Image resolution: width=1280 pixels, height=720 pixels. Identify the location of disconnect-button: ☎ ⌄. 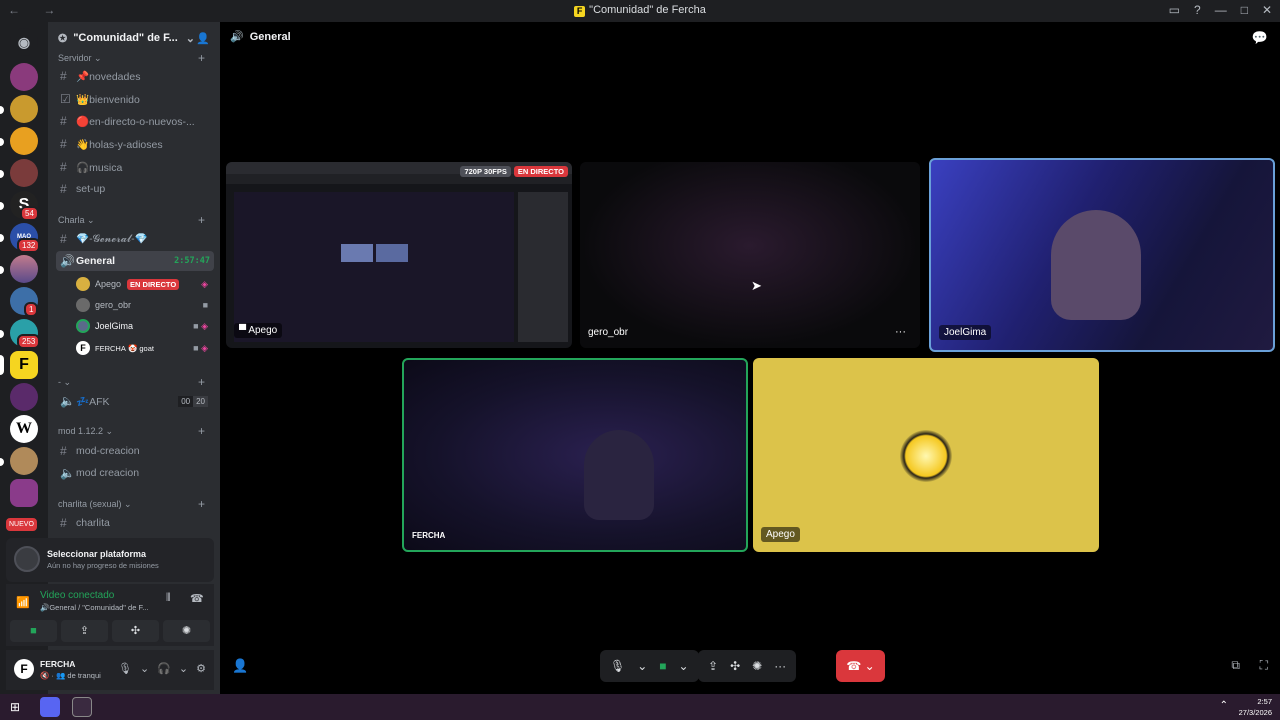
(860, 666).